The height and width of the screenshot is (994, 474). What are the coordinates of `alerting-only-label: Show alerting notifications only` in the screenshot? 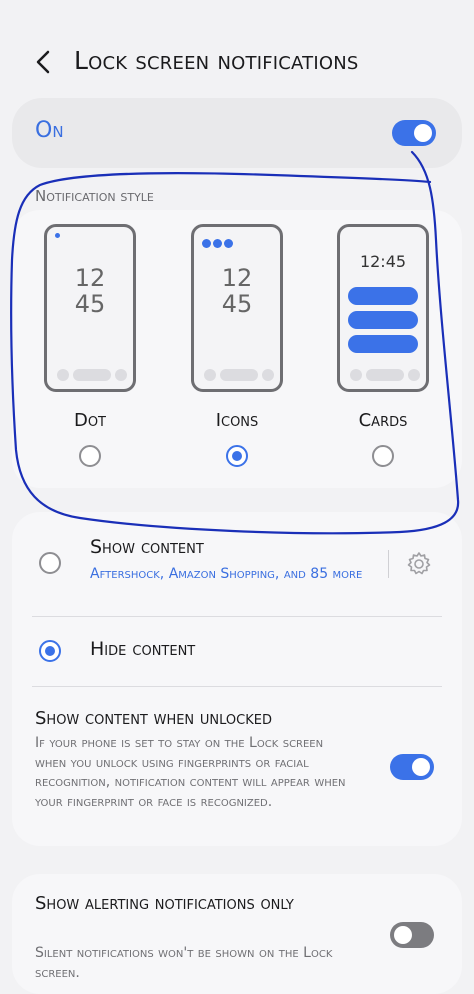 It's located at (164, 903).